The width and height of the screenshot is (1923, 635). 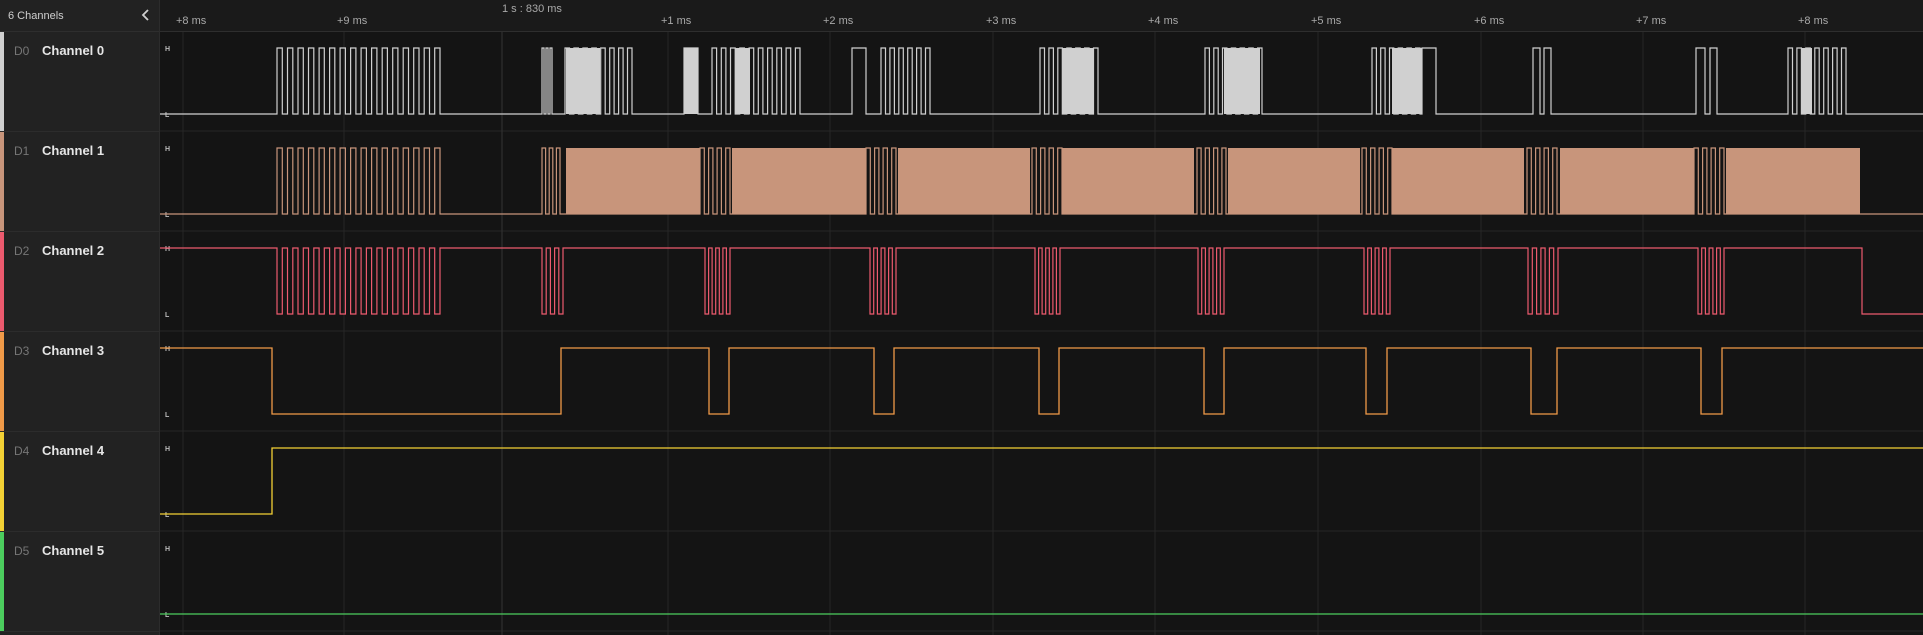 I want to click on channel-3-trace, so click(x=1041, y=381).